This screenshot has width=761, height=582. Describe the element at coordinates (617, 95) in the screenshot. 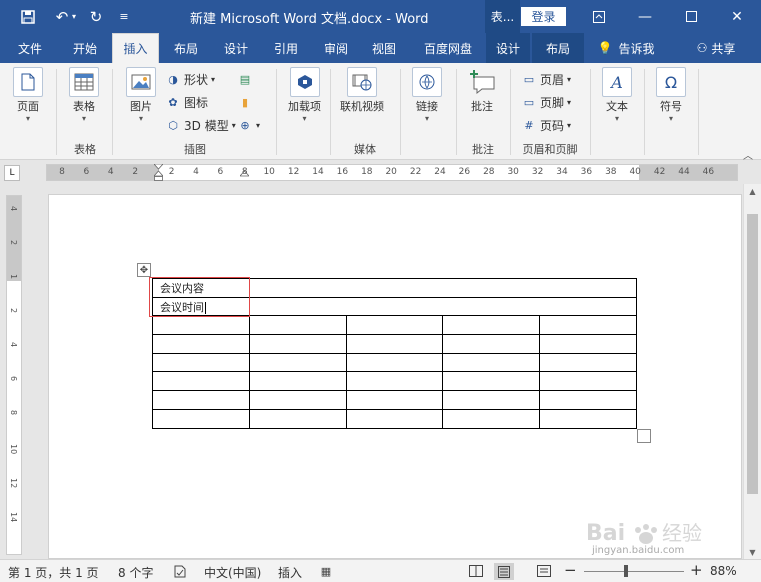

I see `text-button: A 文本 ▾` at that location.